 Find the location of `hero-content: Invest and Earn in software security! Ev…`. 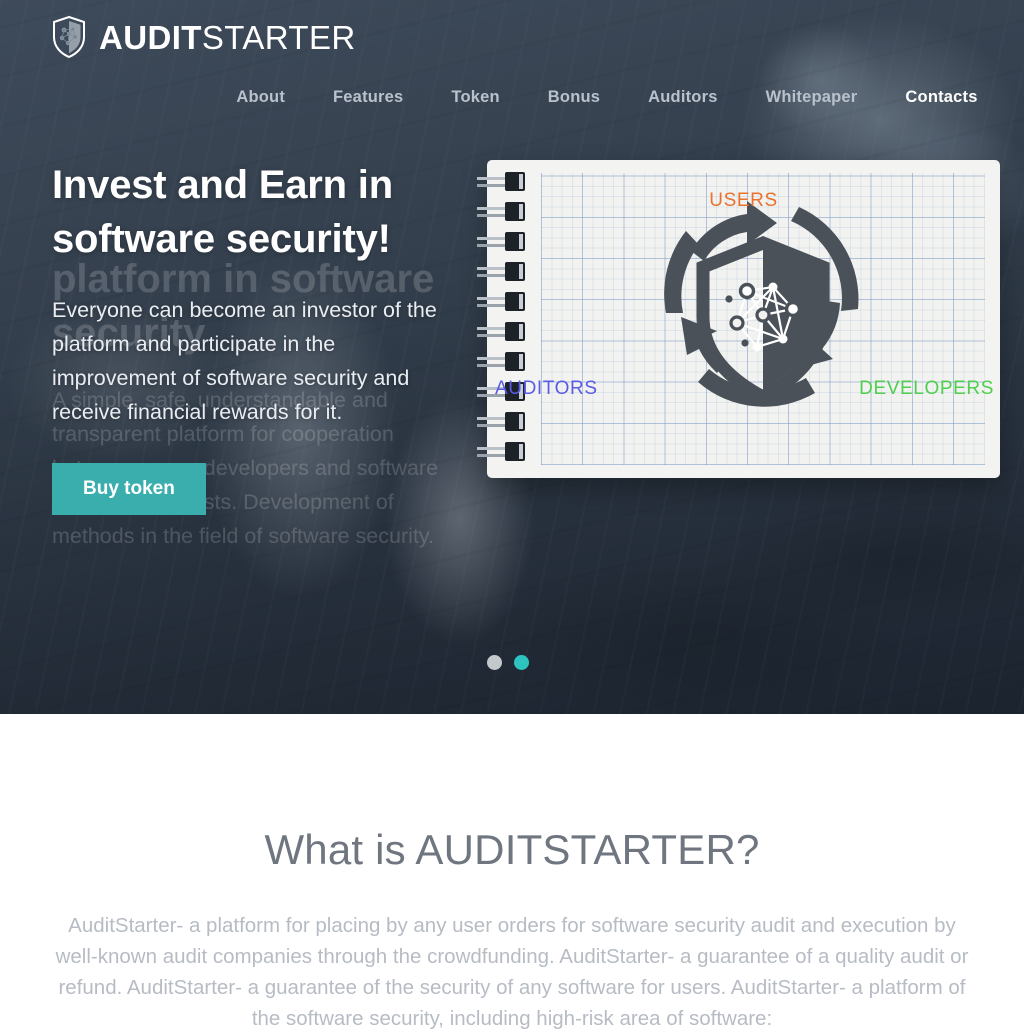

hero-content: Invest and Earn in software security! Ev… is located at coordinates (252, 337).